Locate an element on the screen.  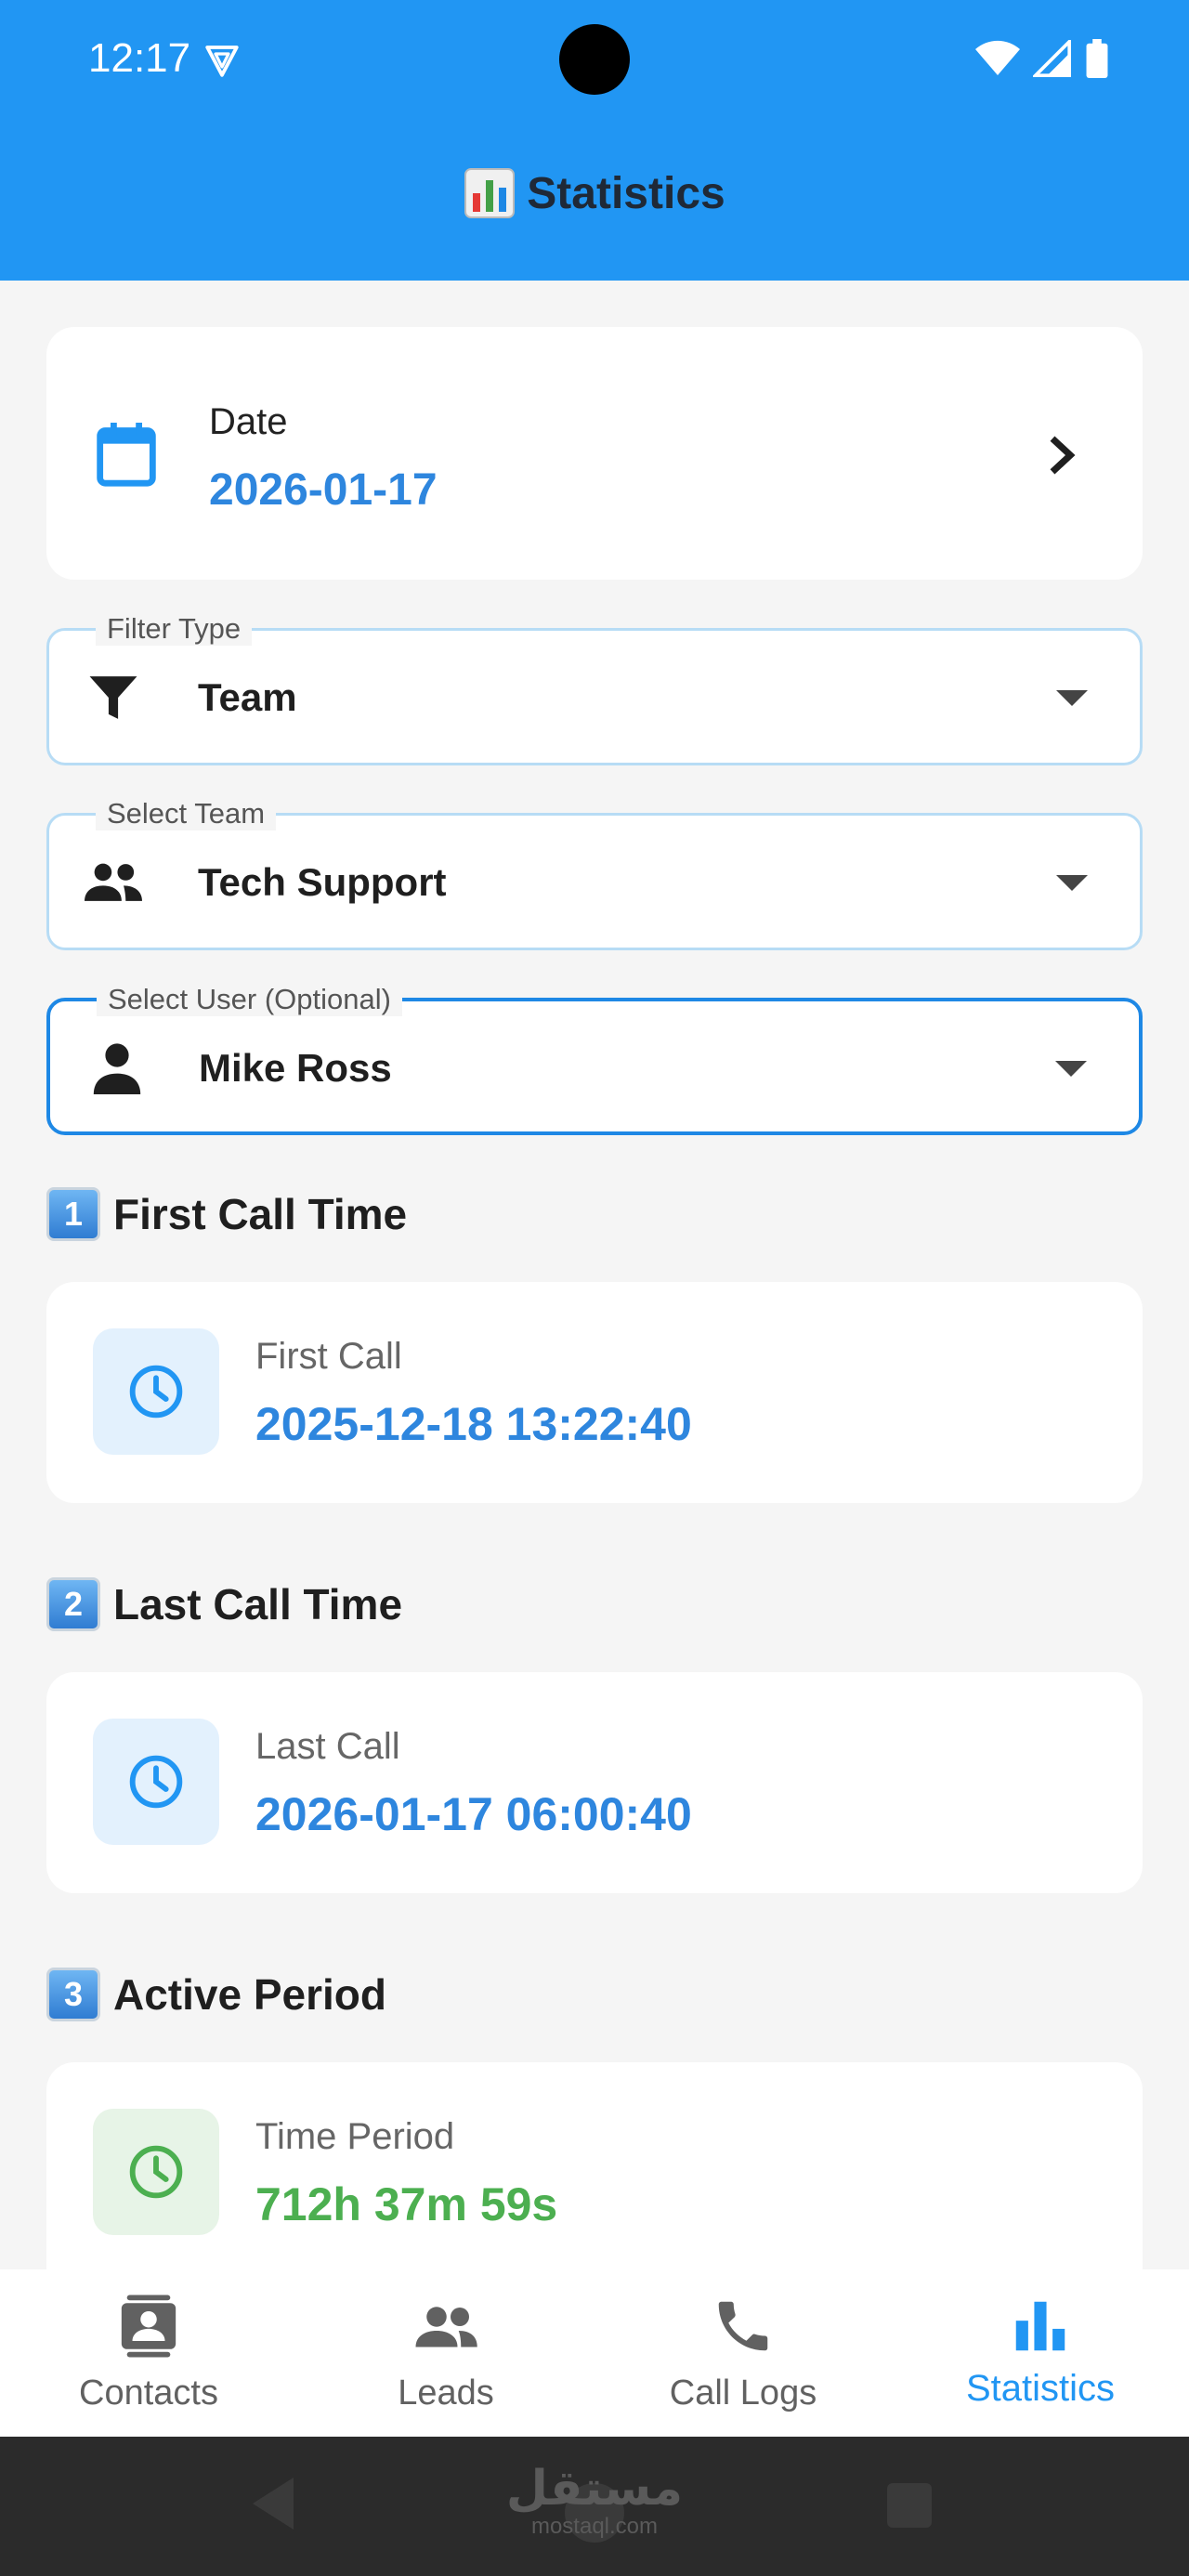
stat-label: First Call is located at coordinates (329, 1356).